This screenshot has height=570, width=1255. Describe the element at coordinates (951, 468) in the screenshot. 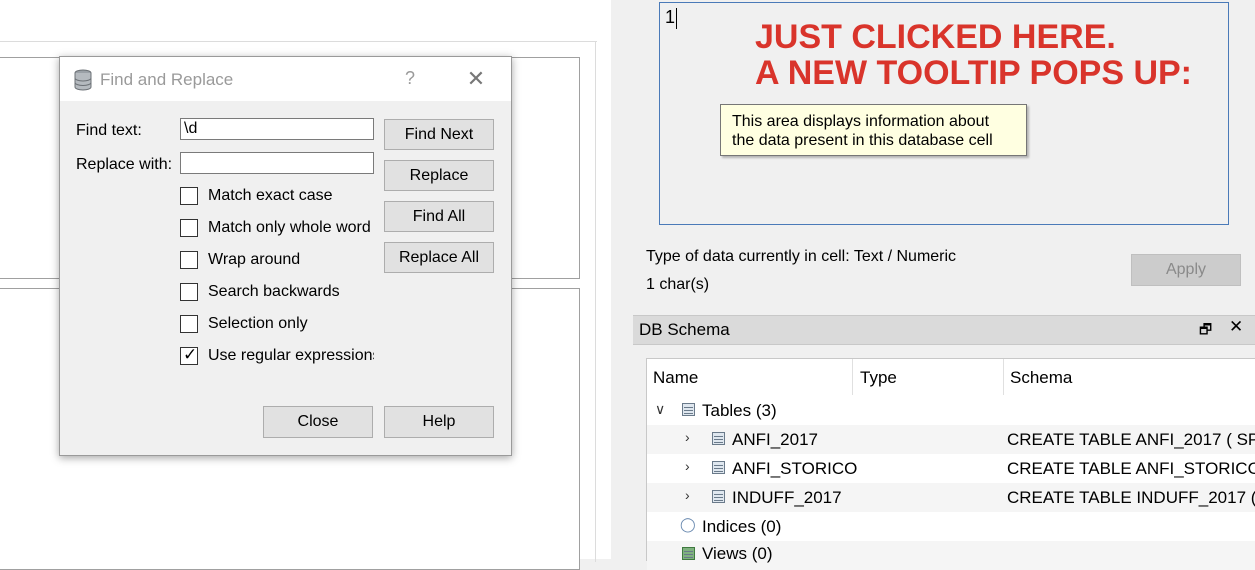

I see `tree-row-table: › ANFI_STORICO CREATE TABLE ANFI_STORICO` at that location.